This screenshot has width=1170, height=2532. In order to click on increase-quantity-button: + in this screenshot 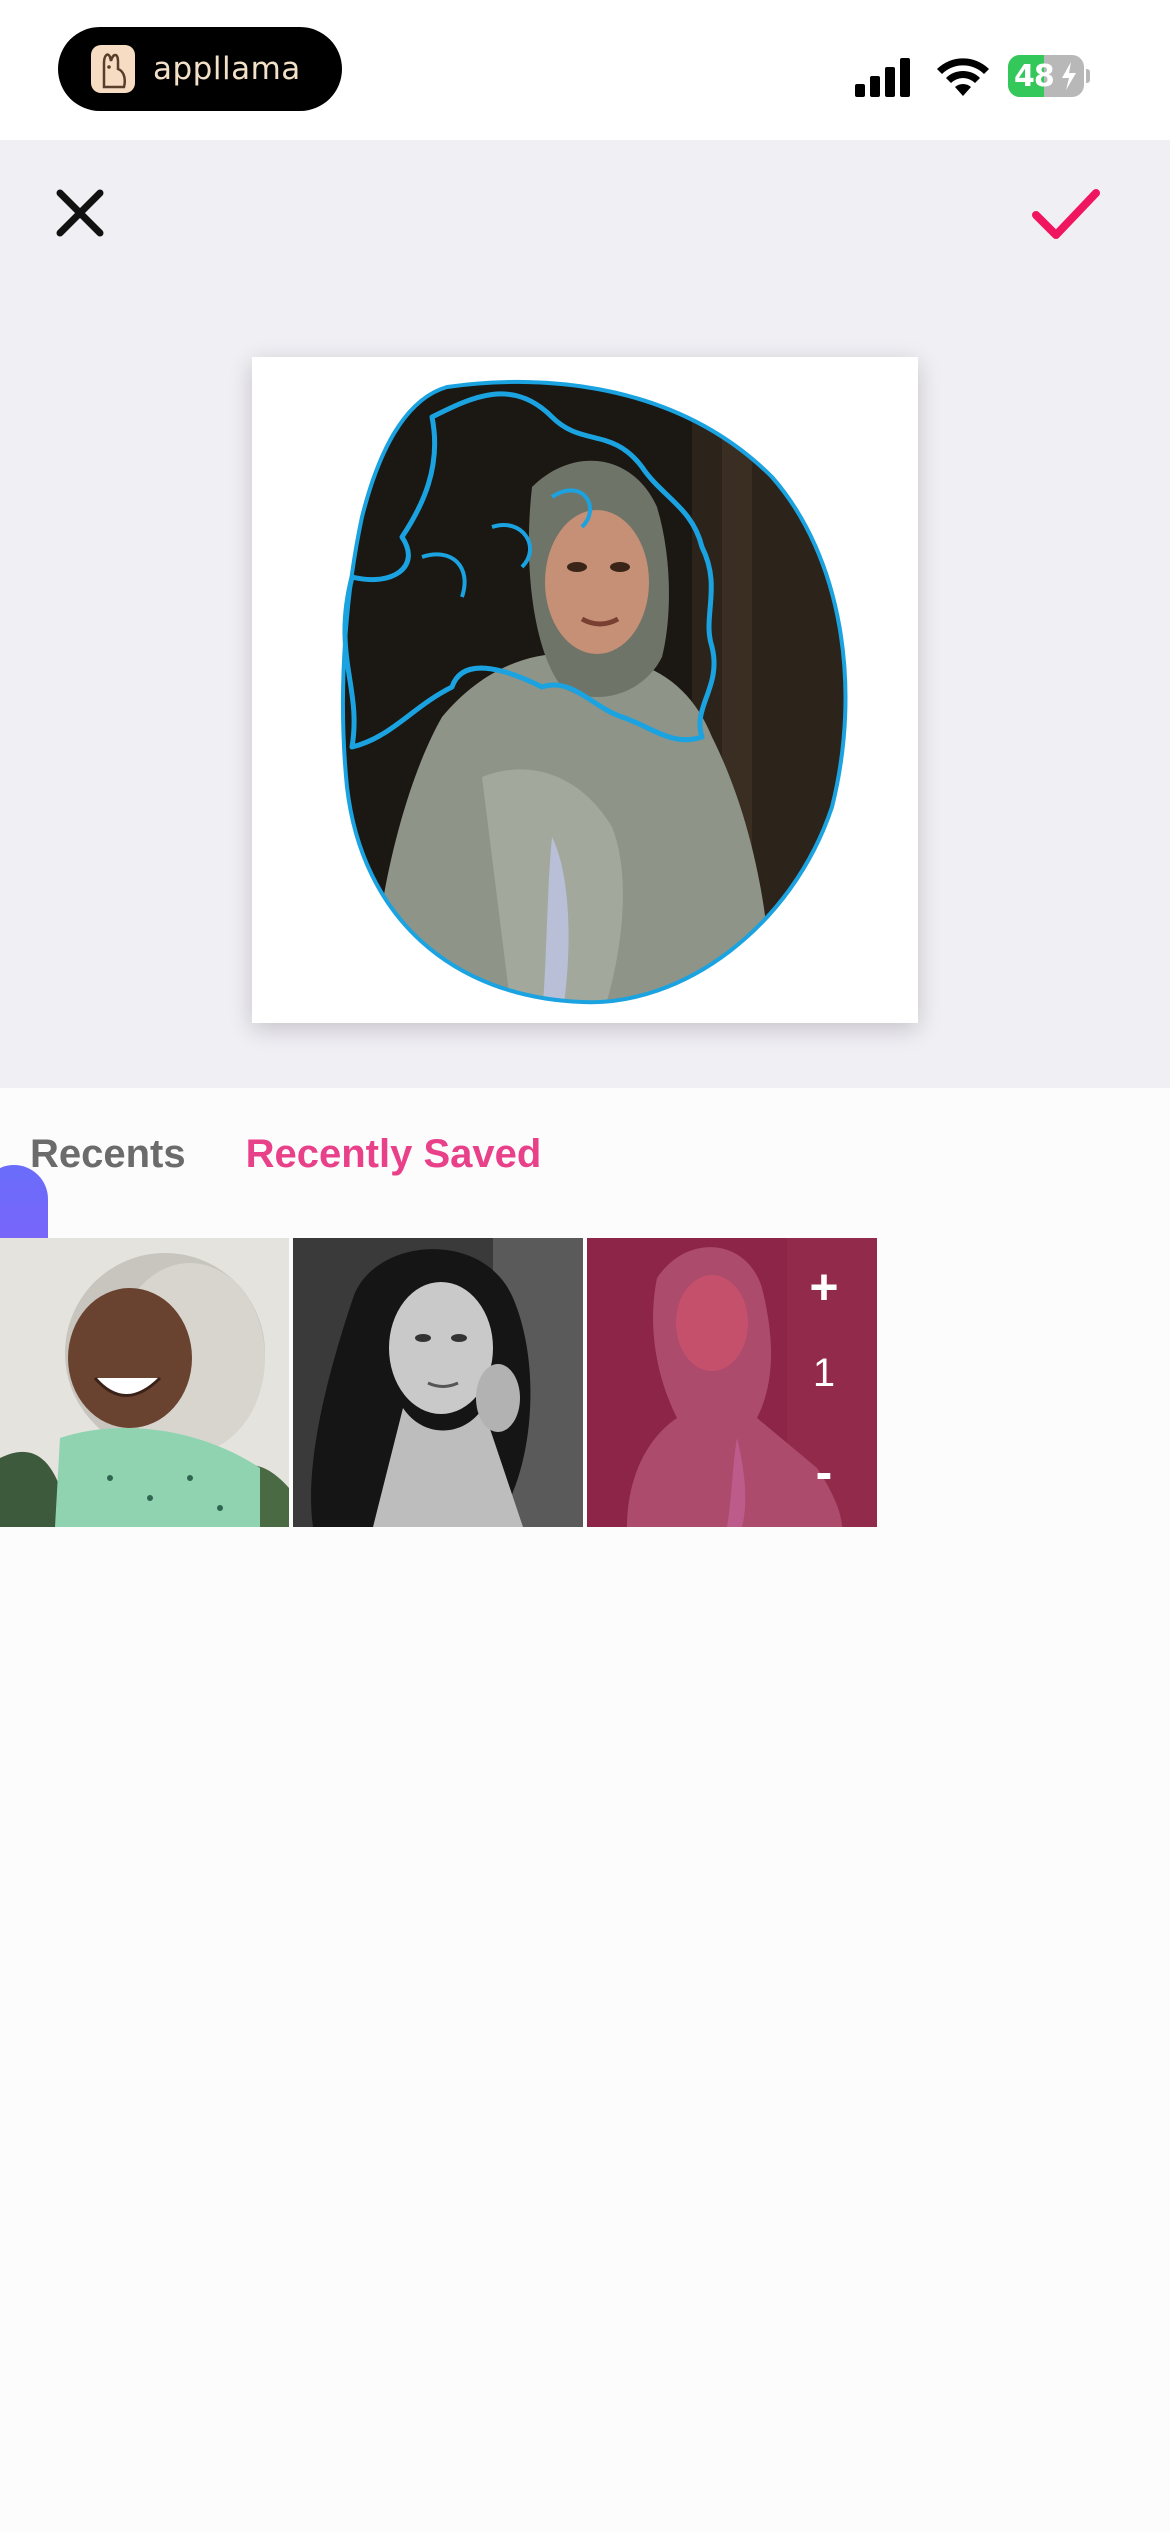, I will do `click(824, 1287)`.